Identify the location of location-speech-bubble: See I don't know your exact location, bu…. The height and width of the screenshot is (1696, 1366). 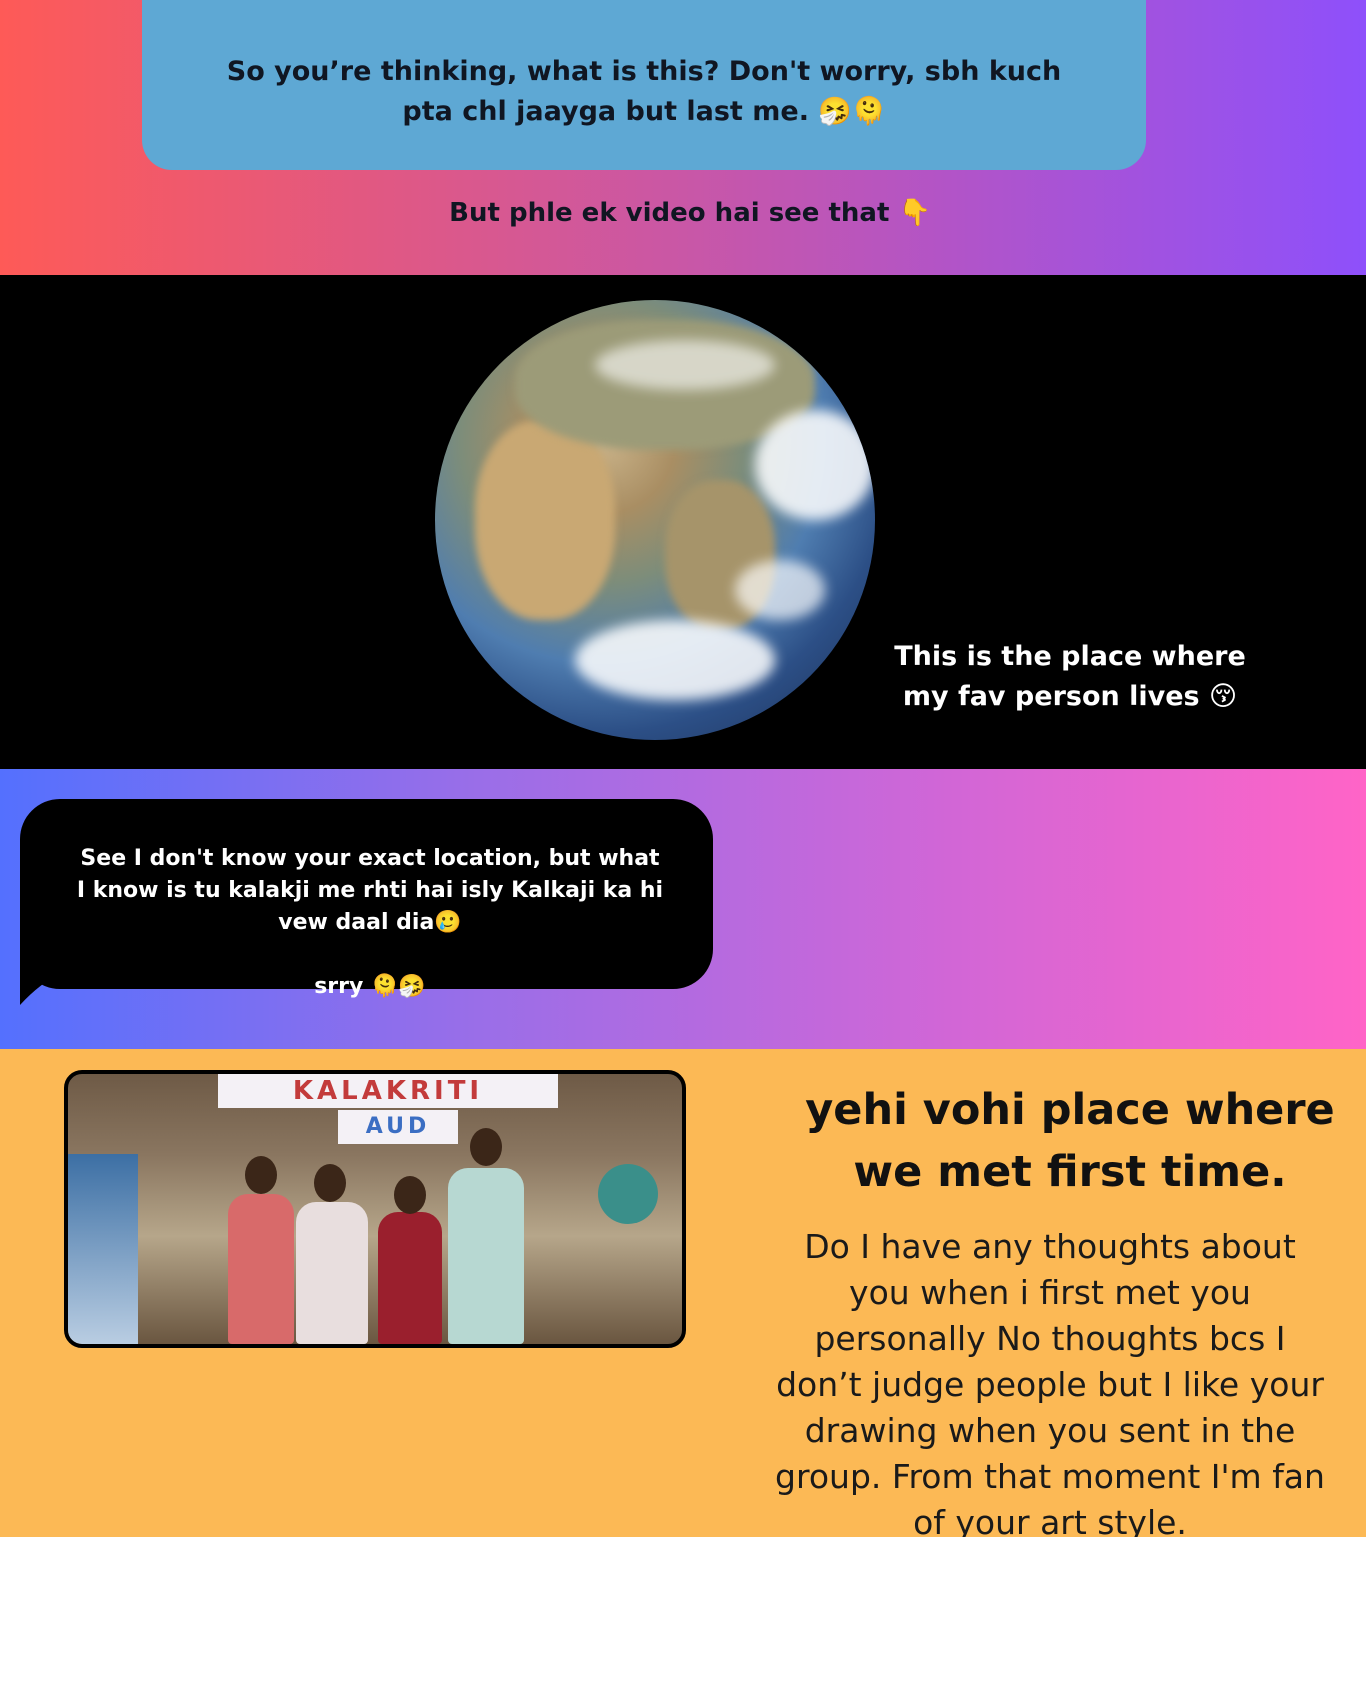
(366, 899).